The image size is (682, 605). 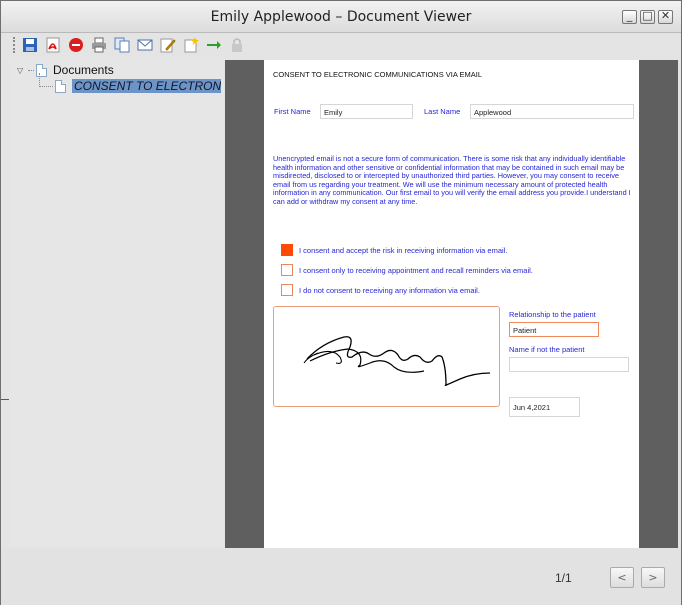 I want to click on lock-button, so click(x=237, y=45).